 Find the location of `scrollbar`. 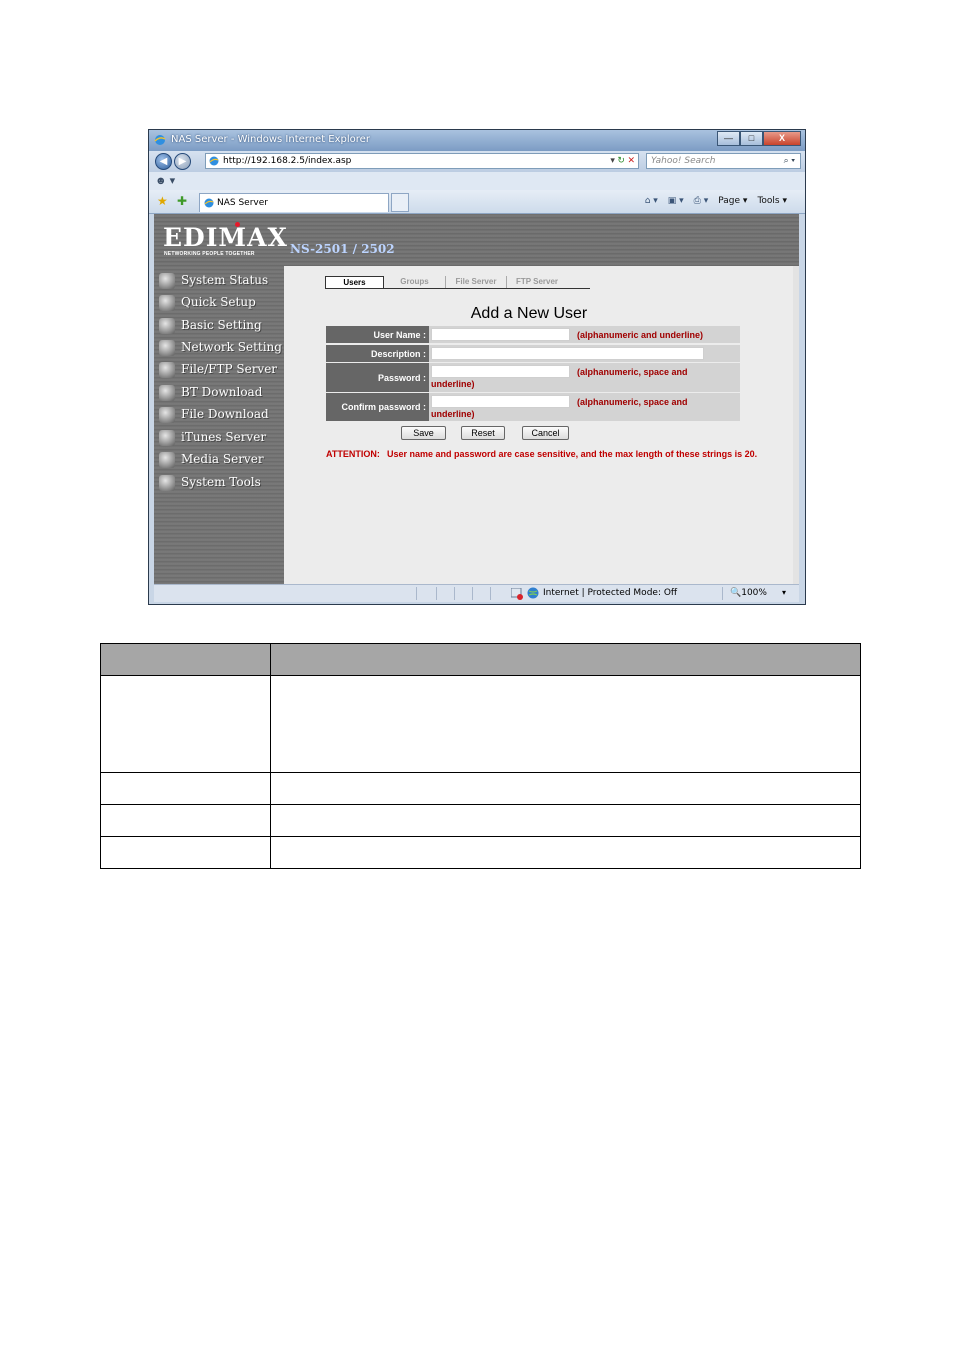

scrollbar is located at coordinates (796, 425).